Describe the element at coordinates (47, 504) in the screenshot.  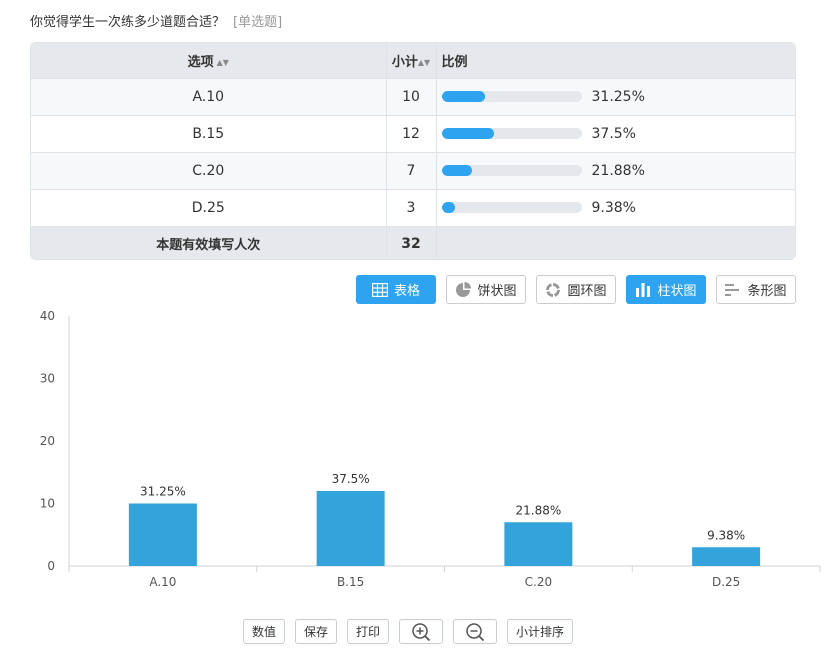
I see `y-tick-label: 10` at that location.